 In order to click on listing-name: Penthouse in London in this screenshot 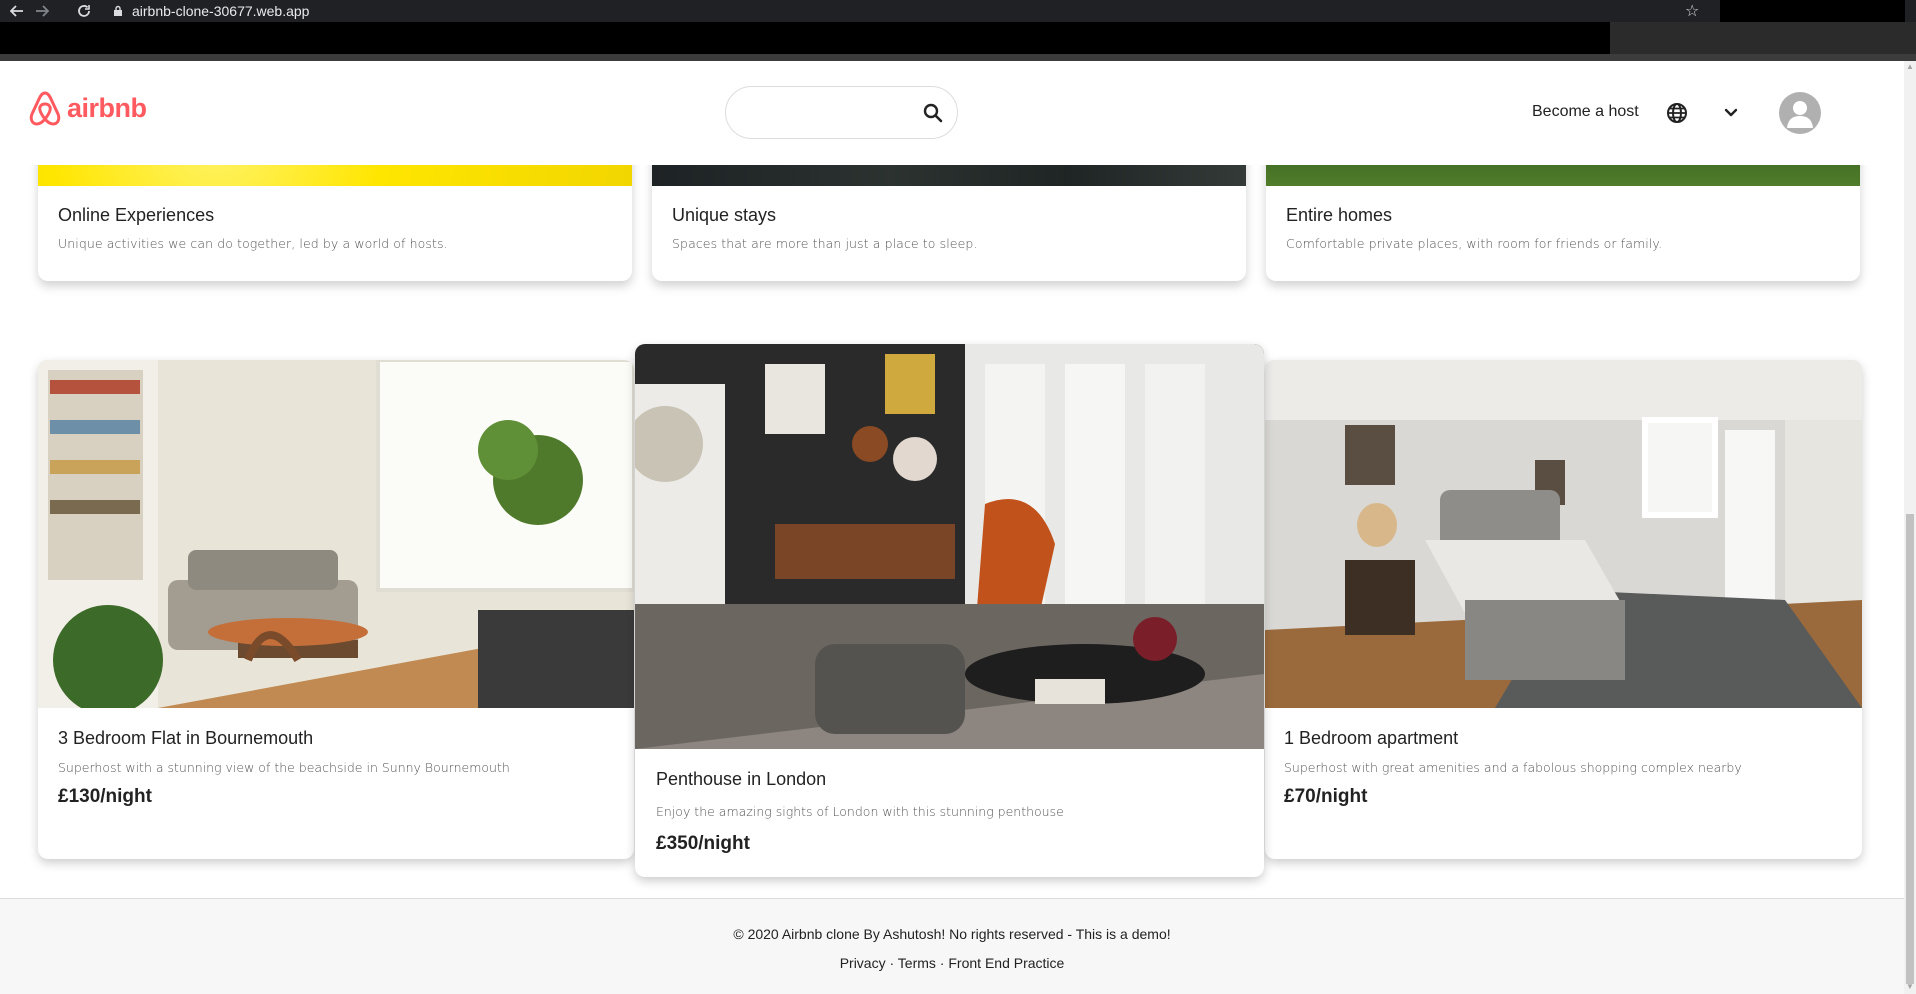, I will do `click(741, 779)`.